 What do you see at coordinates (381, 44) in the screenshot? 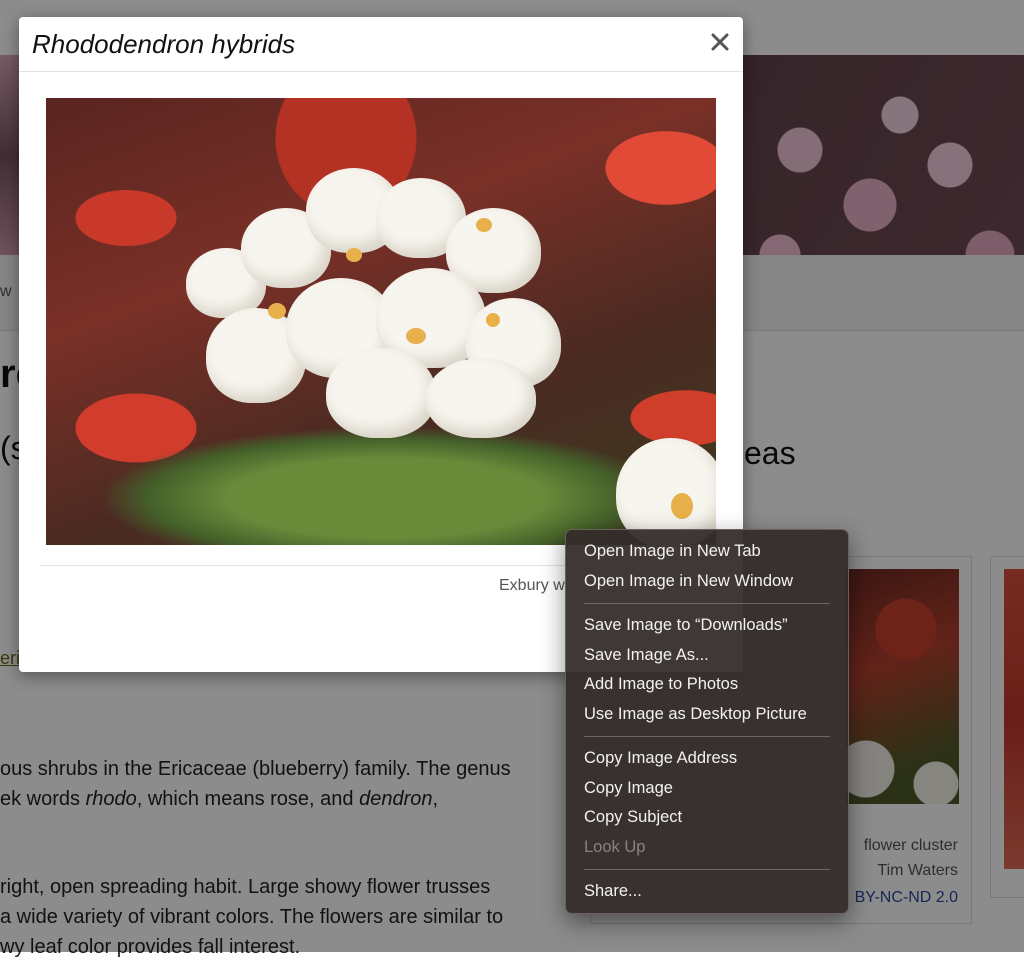
I see `modal-header: Rhododendron hybrids` at bounding box center [381, 44].